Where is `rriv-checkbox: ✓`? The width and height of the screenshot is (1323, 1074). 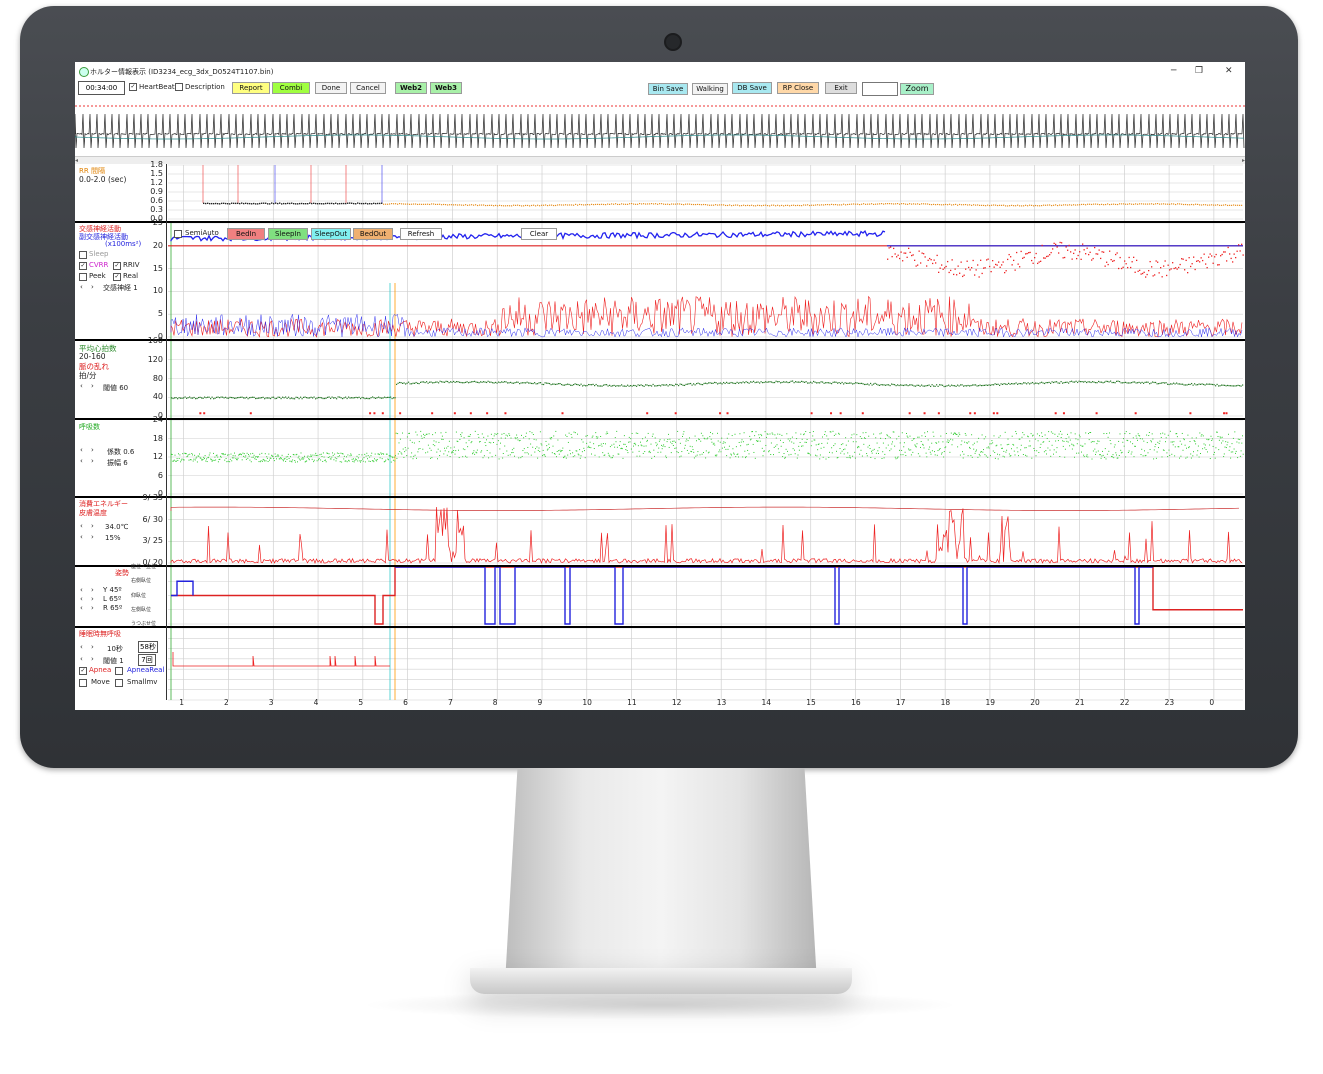
rriv-checkbox: ✓ is located at coordinates (117, 266).